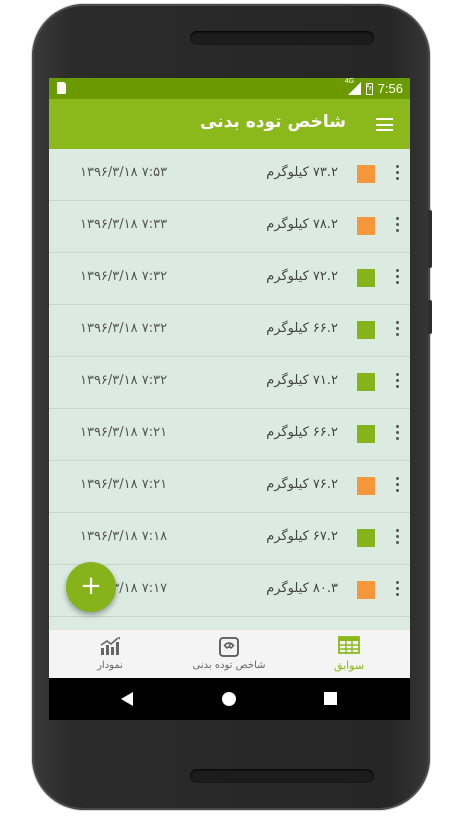 Image resolution: width=458 pixels, height=820 pixels. Describe the element at coordinates (369, 88) in the screenshot. I see `battery-charging-icon` at that location.